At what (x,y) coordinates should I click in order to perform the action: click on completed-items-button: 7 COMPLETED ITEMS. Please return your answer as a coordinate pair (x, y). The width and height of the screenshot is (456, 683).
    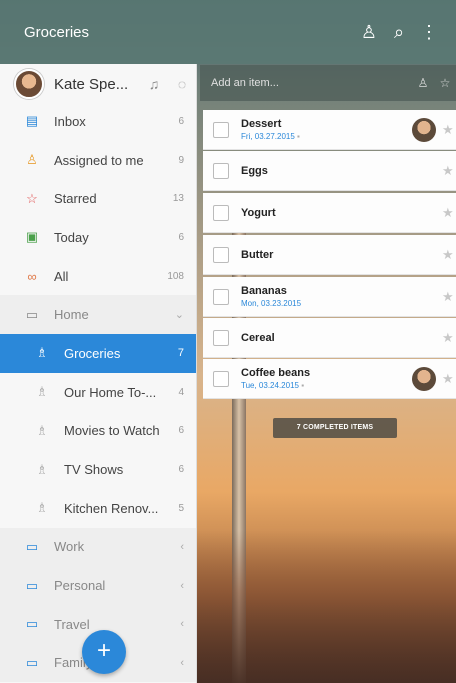
    Looking at the image, I should click on (335, 428).